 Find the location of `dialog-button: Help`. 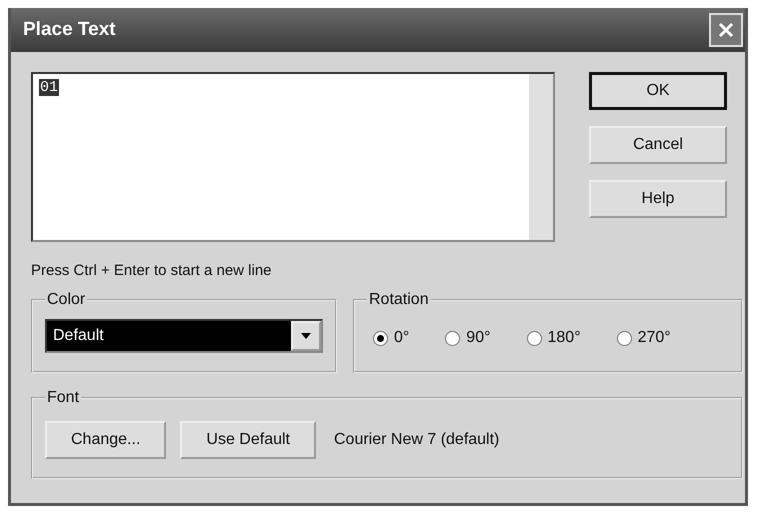

dialog-button: Help is located at coordinates (658, 199).